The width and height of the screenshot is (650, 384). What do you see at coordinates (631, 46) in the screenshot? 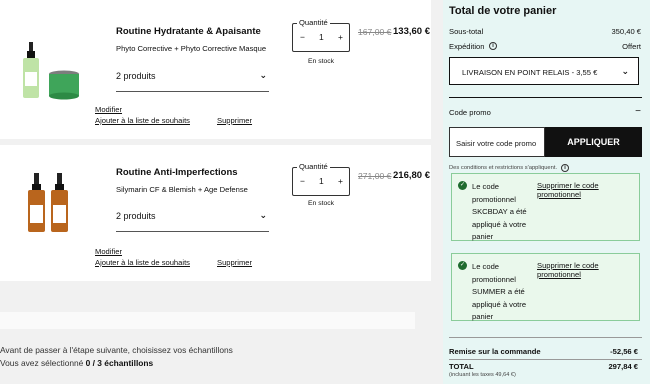
I see `shipping-value: Offert` at bounding box center [631, 46].